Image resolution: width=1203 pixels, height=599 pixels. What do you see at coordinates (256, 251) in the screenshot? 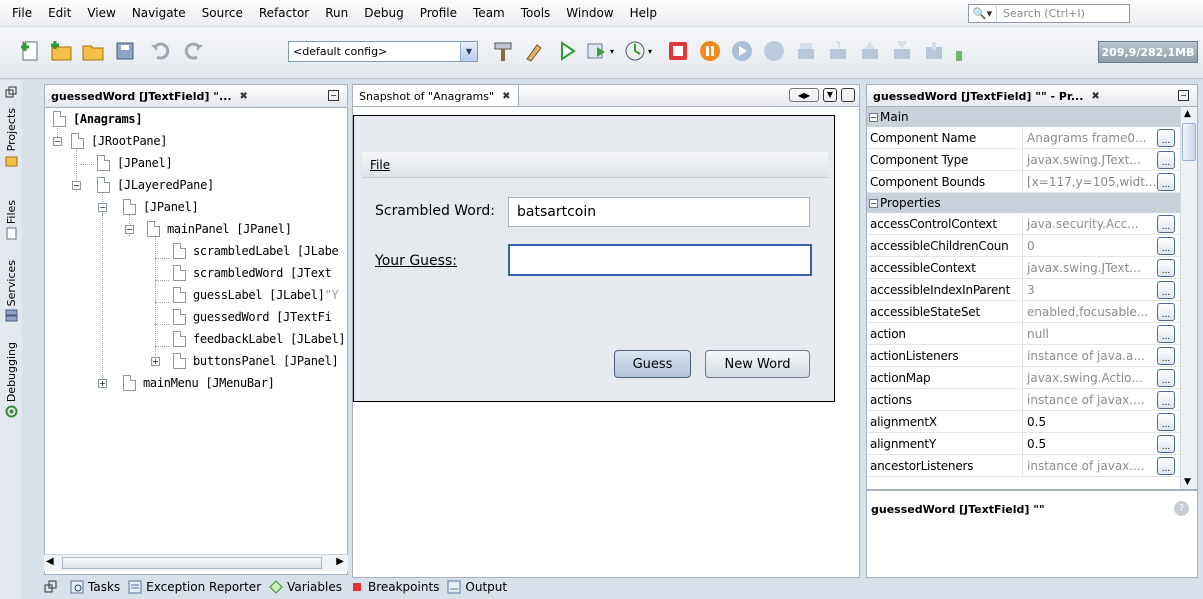
I see `tree-node-scrambledlabel: scrambledLabel [JLabe` at bounding box center [256, 251].